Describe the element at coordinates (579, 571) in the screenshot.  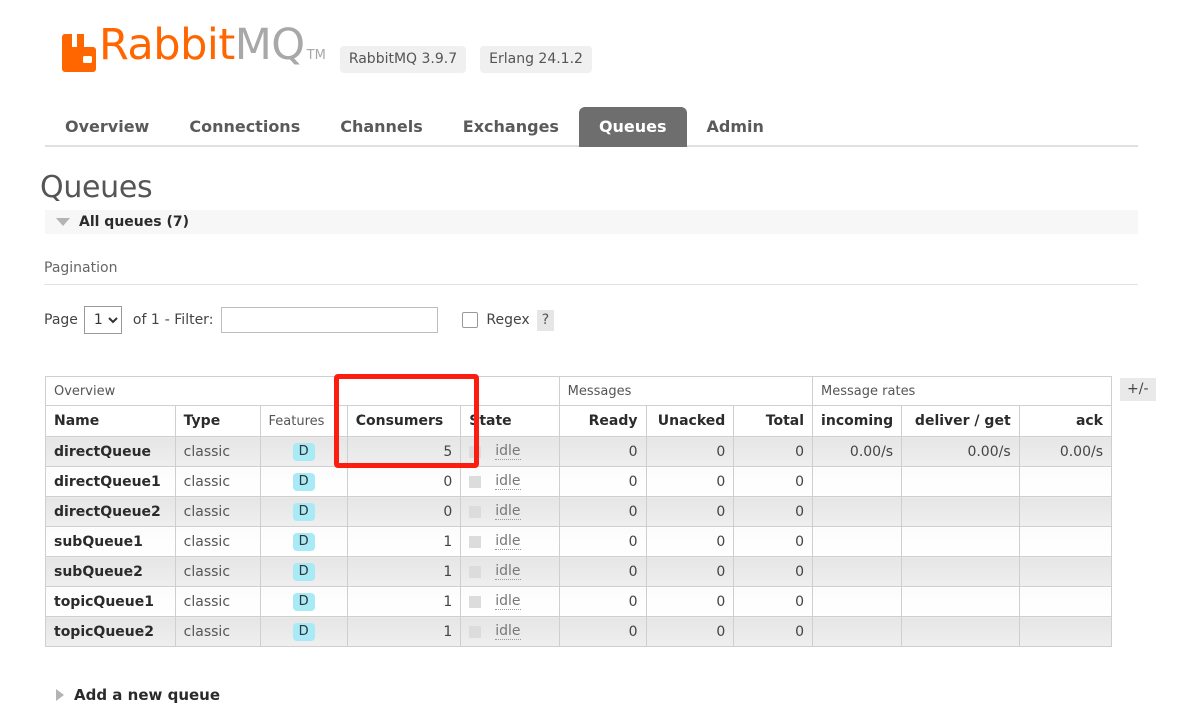
I see `table-row: subQueue2 classic D 1 idle 0 0 0` at that location.